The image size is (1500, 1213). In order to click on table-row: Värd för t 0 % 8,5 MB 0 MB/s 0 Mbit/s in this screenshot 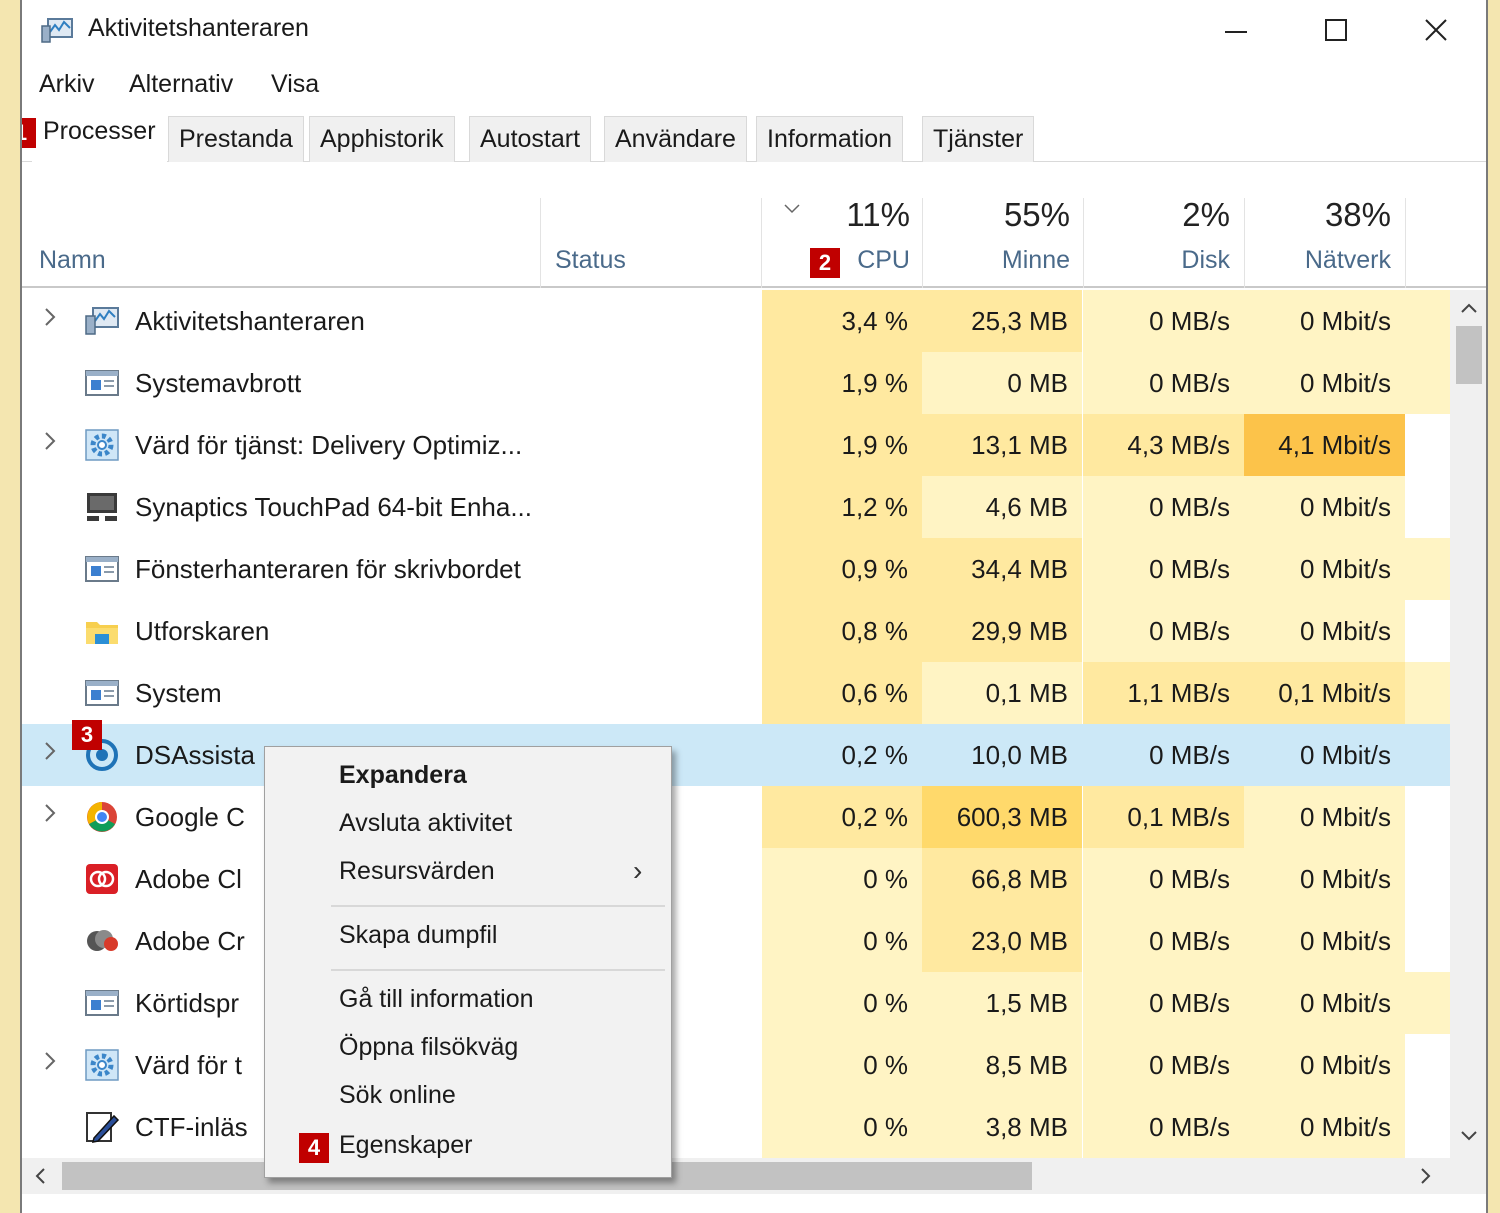, I will do `click(736, 1065)`.